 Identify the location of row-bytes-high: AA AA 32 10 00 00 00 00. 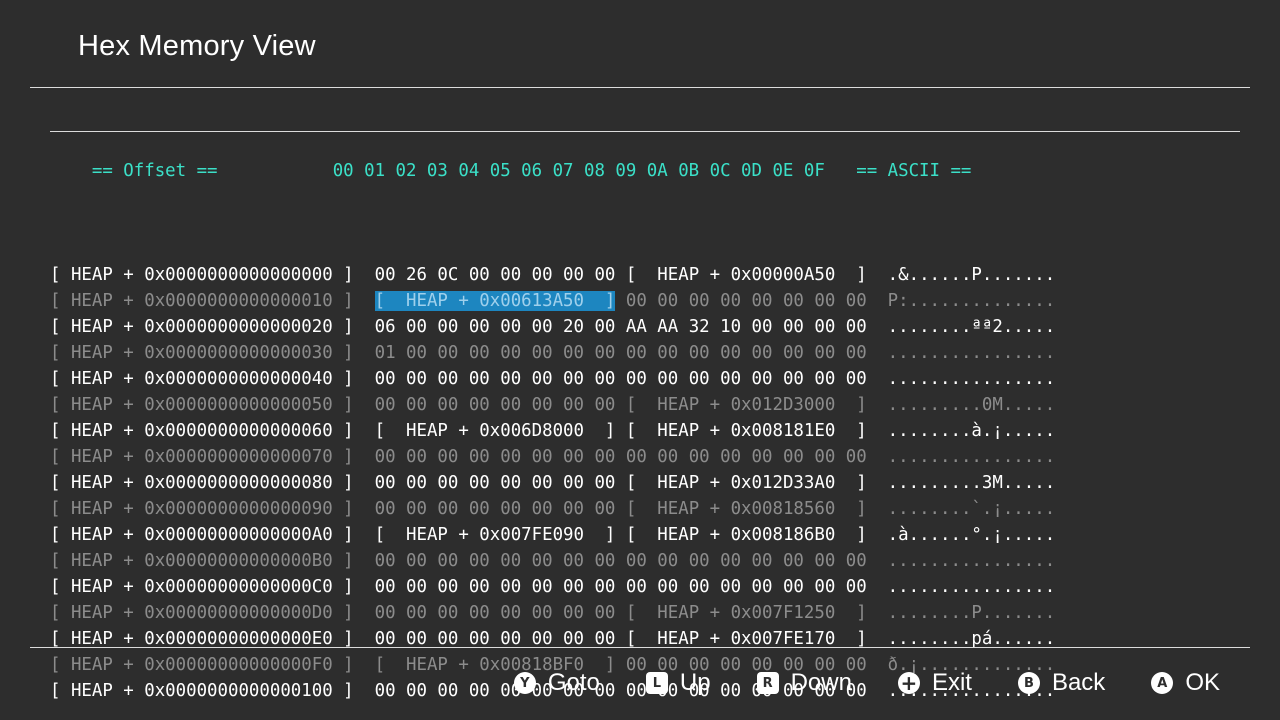
(746, 327).